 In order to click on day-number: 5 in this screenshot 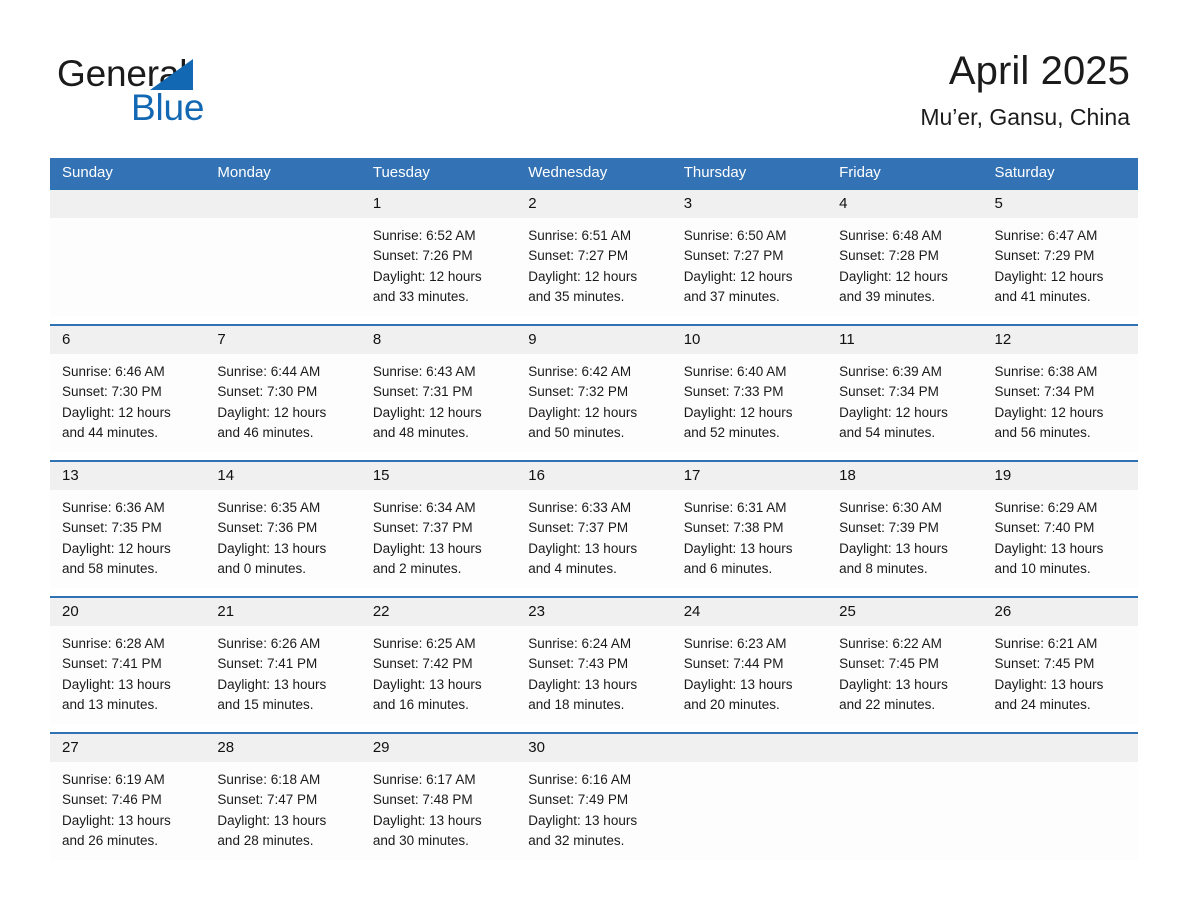, I will do `click(1060, 204)`.